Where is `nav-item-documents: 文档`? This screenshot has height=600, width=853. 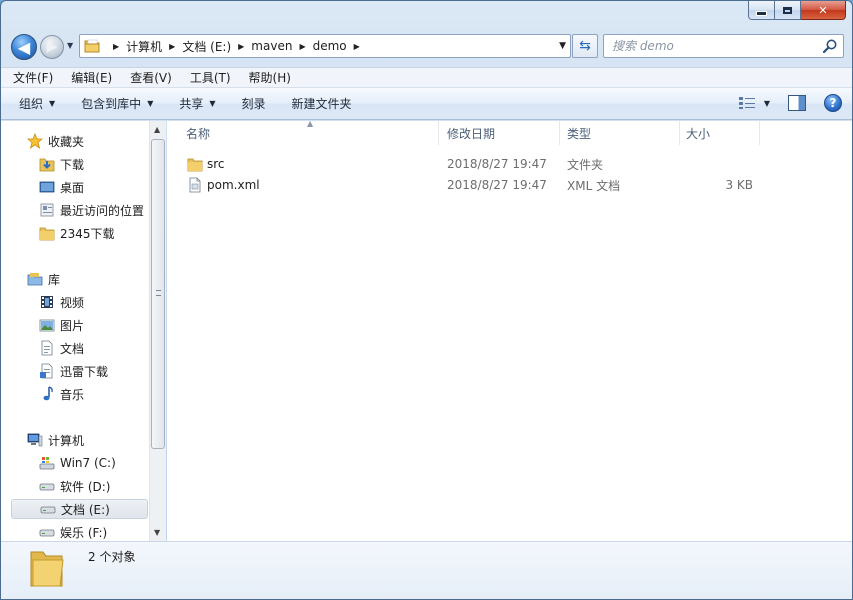 nav-item-documents: 文档 is located at coordinates (61, 348).